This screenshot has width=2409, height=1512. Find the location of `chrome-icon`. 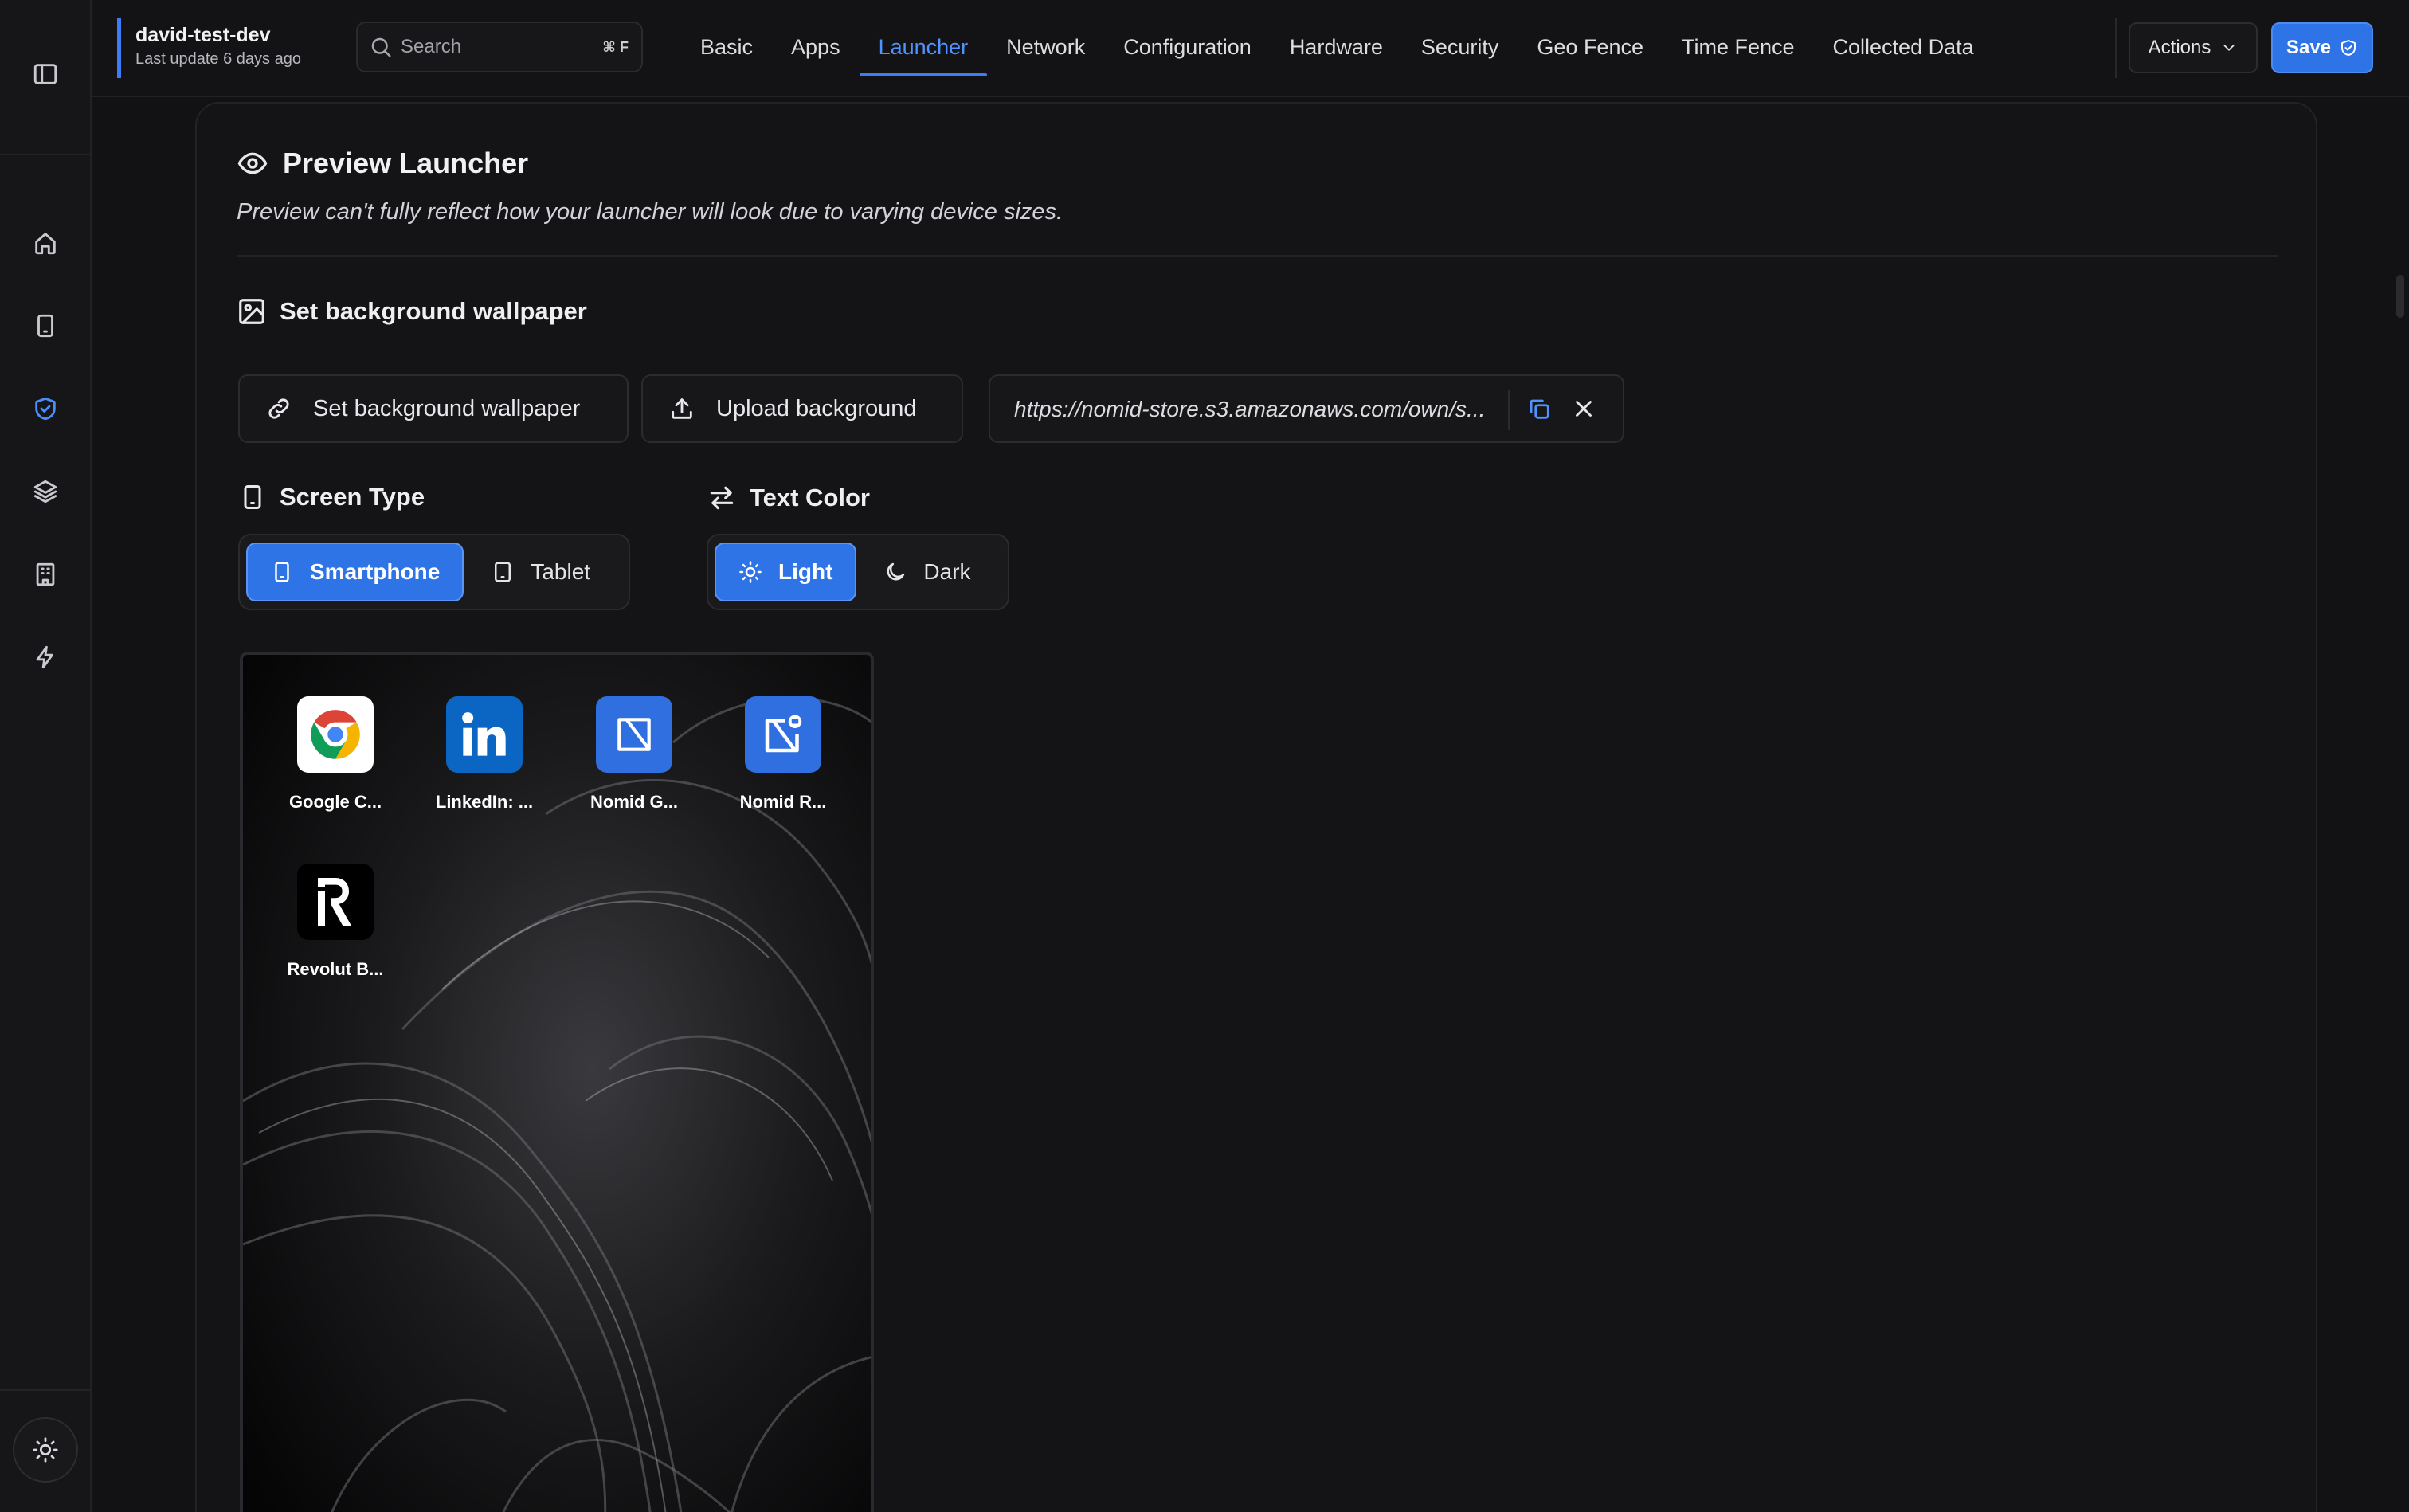

chrome-icon is located at coordinates (335, 735).